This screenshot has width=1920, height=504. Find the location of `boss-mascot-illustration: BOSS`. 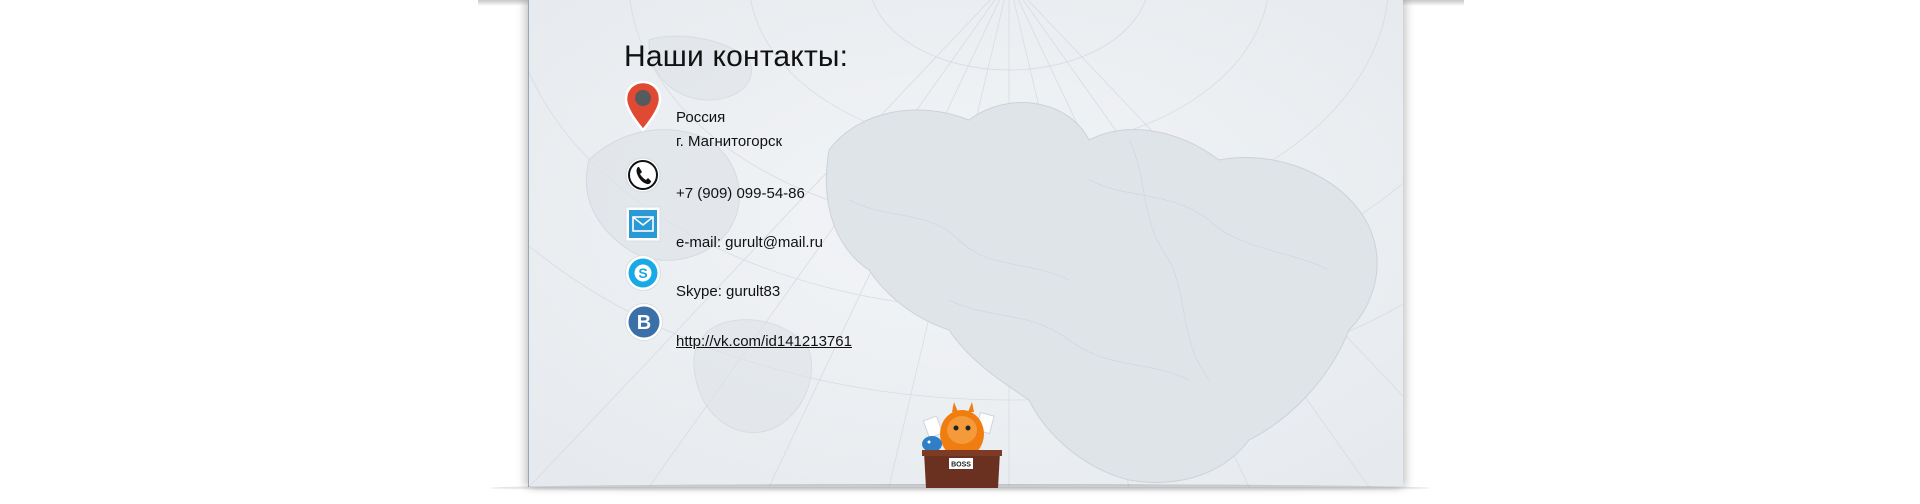

boss-mascot-illustration: BOSS is located at coordinates (962, 445).